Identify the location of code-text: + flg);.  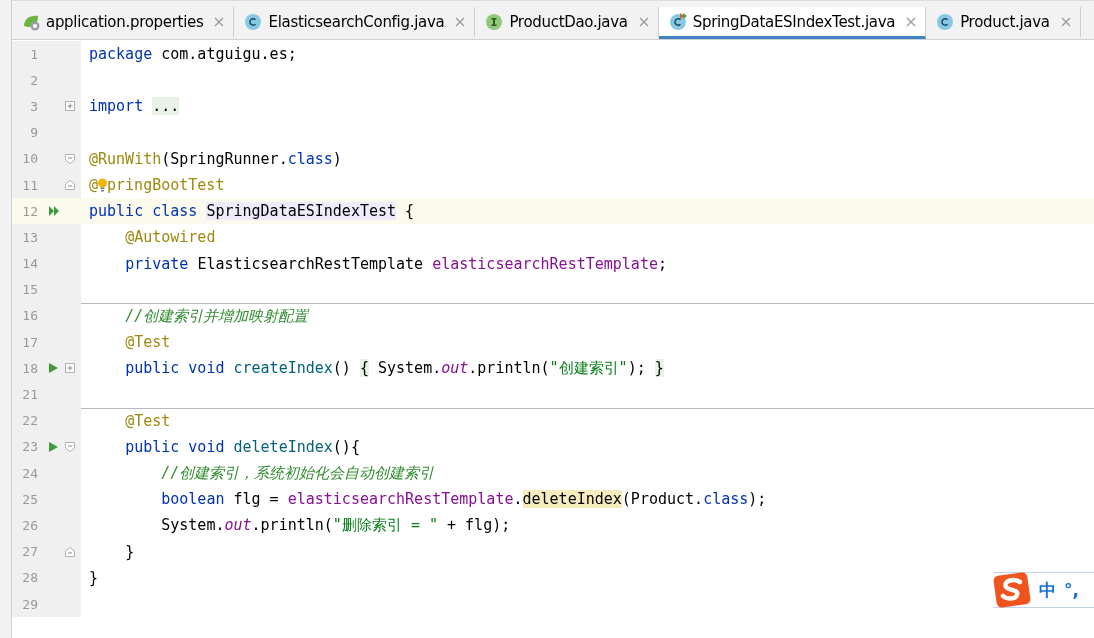
(479, 525).